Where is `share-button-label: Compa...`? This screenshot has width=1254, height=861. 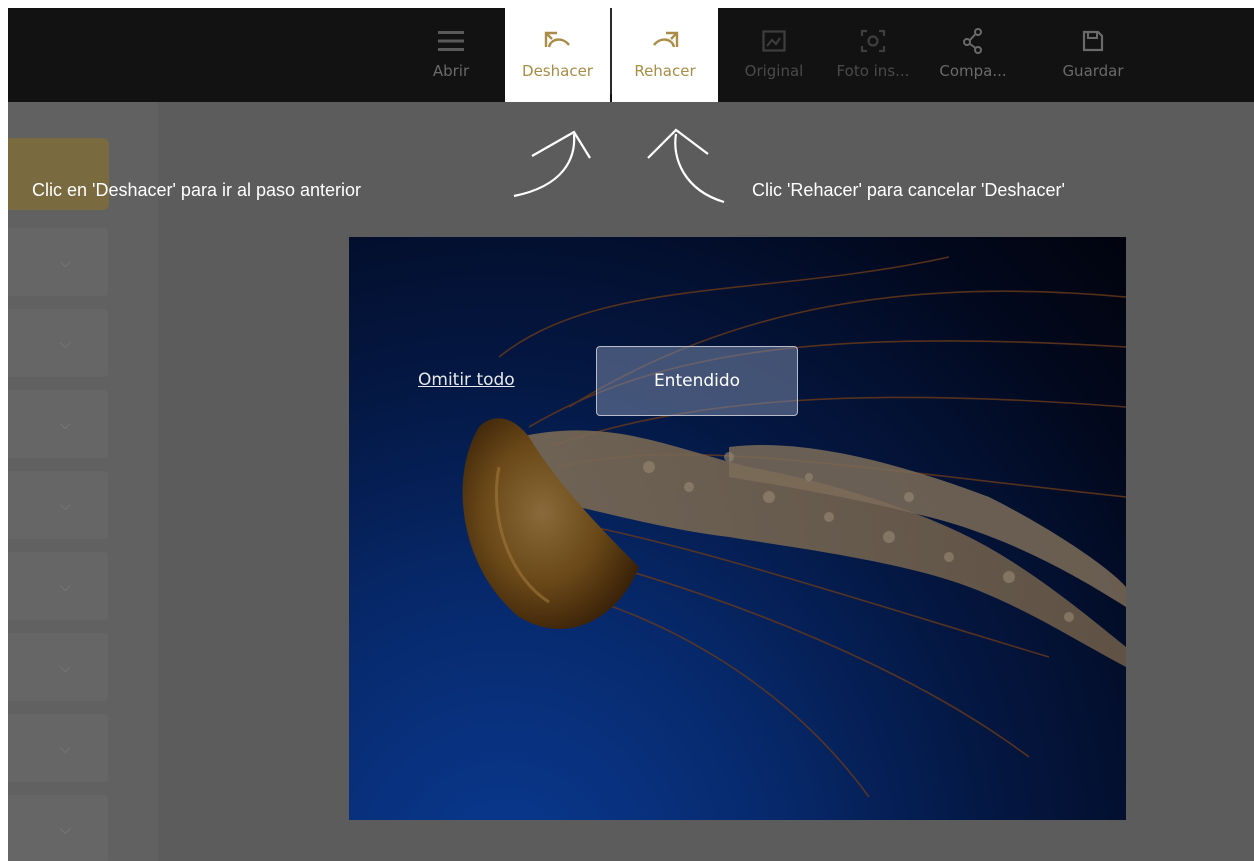 share-button-label: Compa... is located at coordinates (973, 71).